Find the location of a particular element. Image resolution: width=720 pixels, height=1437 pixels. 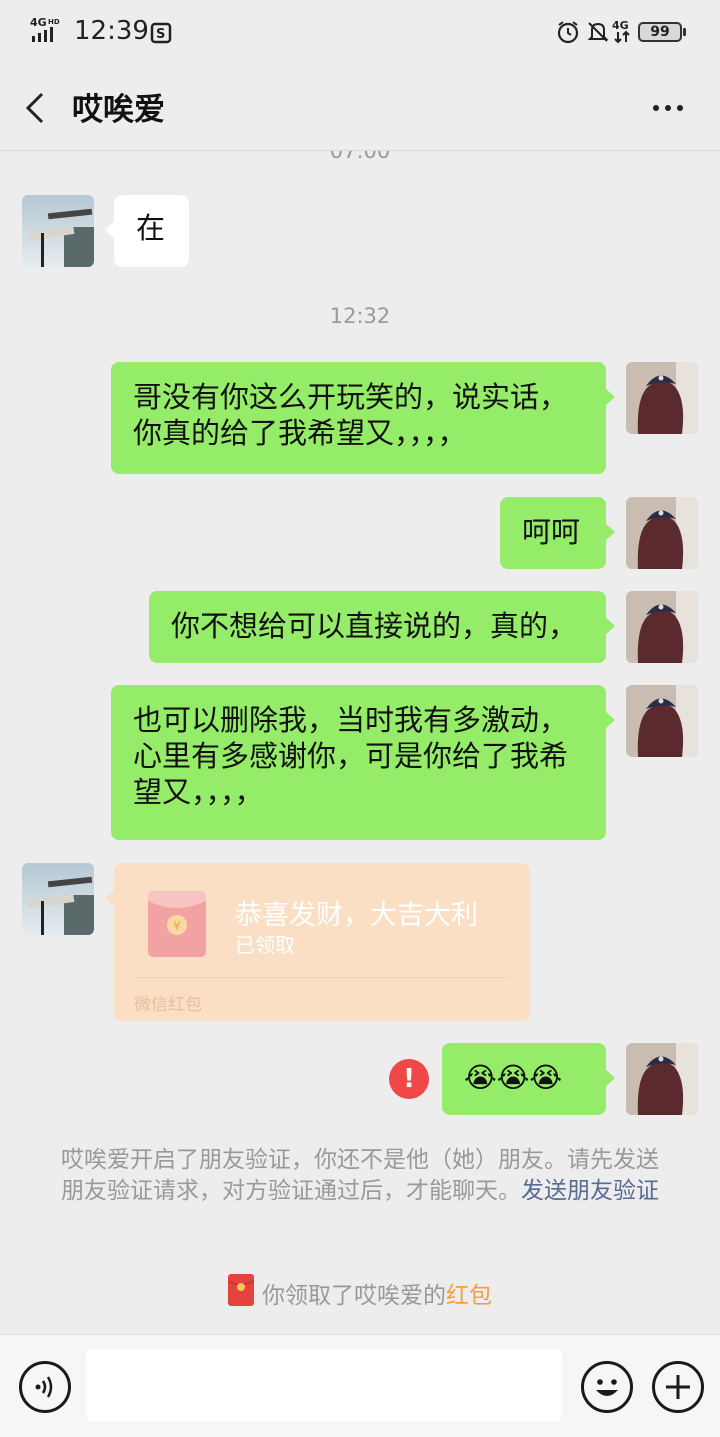

battery-icon: 99 is located at coordinates (662, 32).